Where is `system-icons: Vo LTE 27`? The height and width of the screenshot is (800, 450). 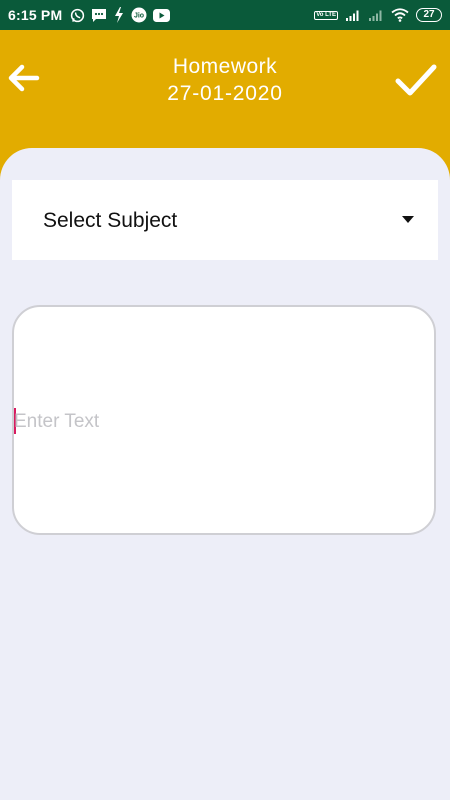 system-icons: Vo LTE 27 is located at coordinates (378, 15).